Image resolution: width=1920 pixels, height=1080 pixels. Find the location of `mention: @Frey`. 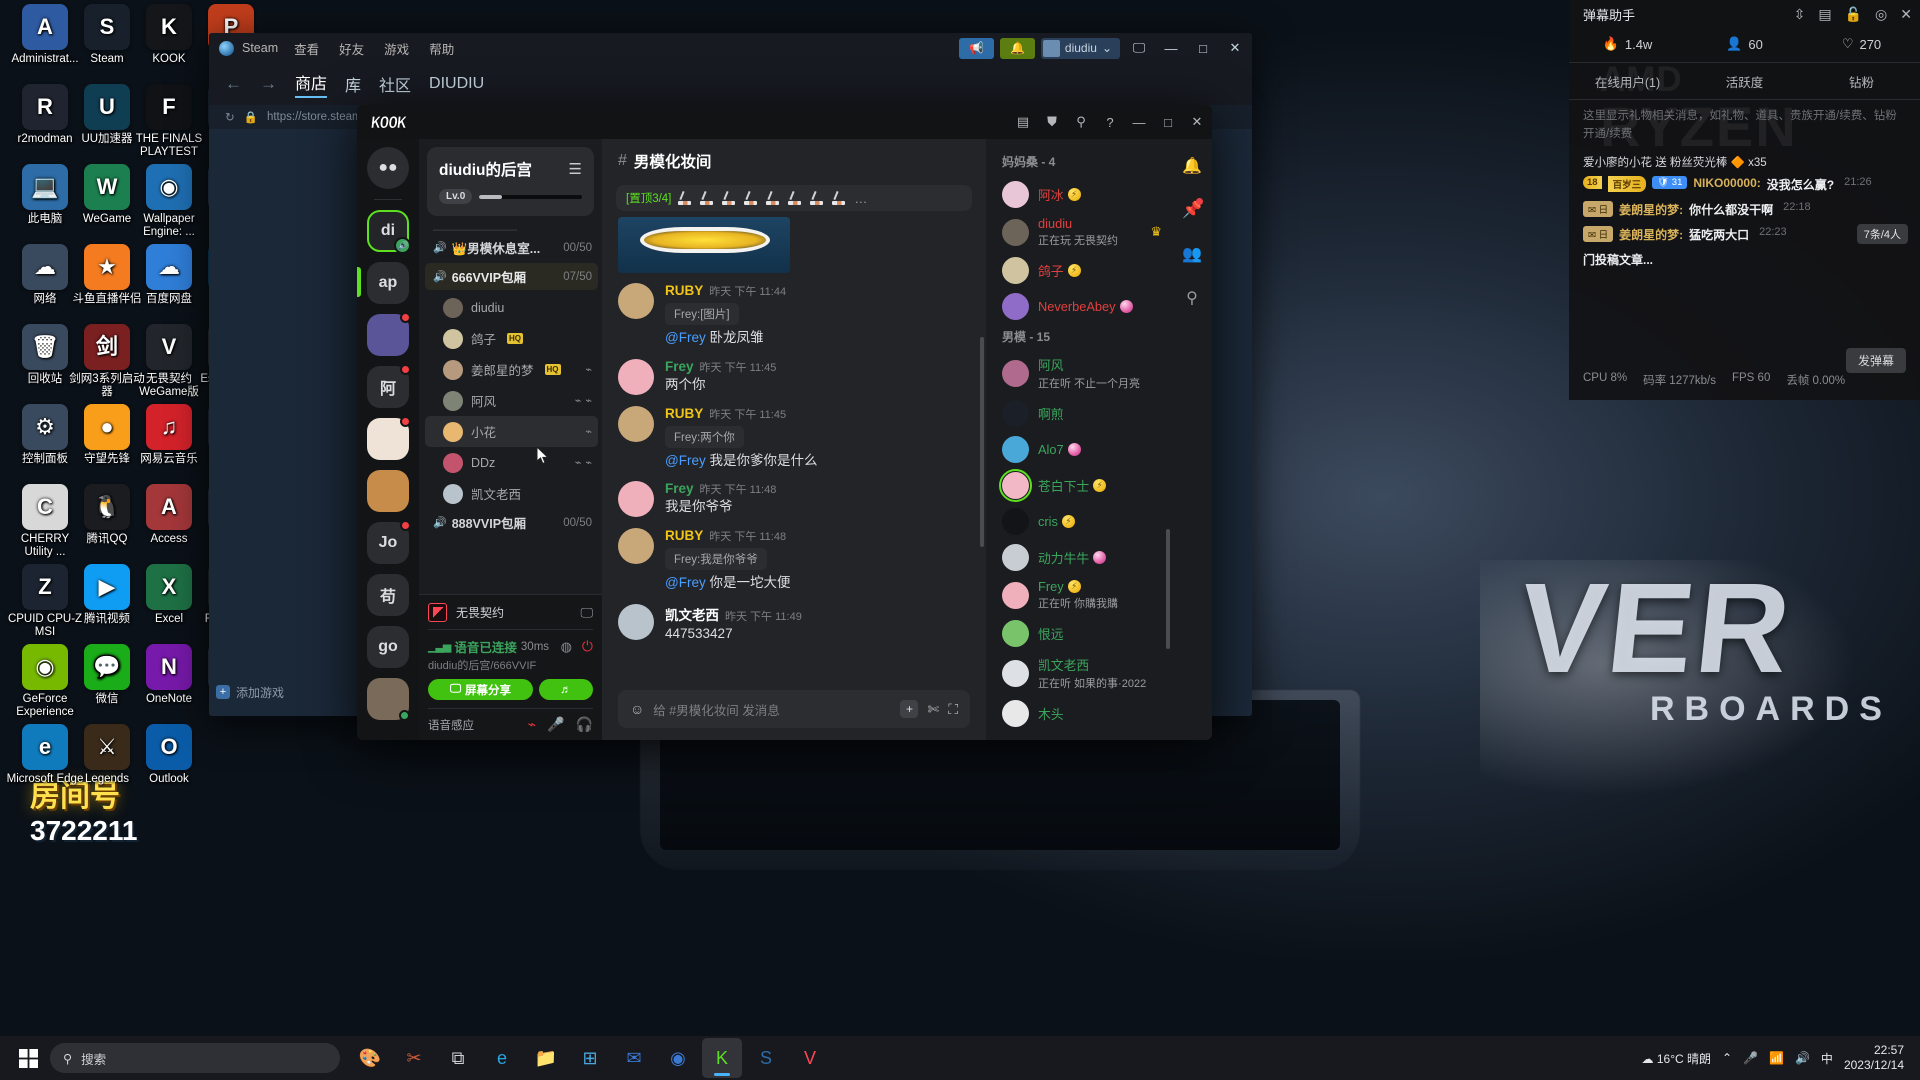

mention: @Frey is located at coordinates (687, 582).